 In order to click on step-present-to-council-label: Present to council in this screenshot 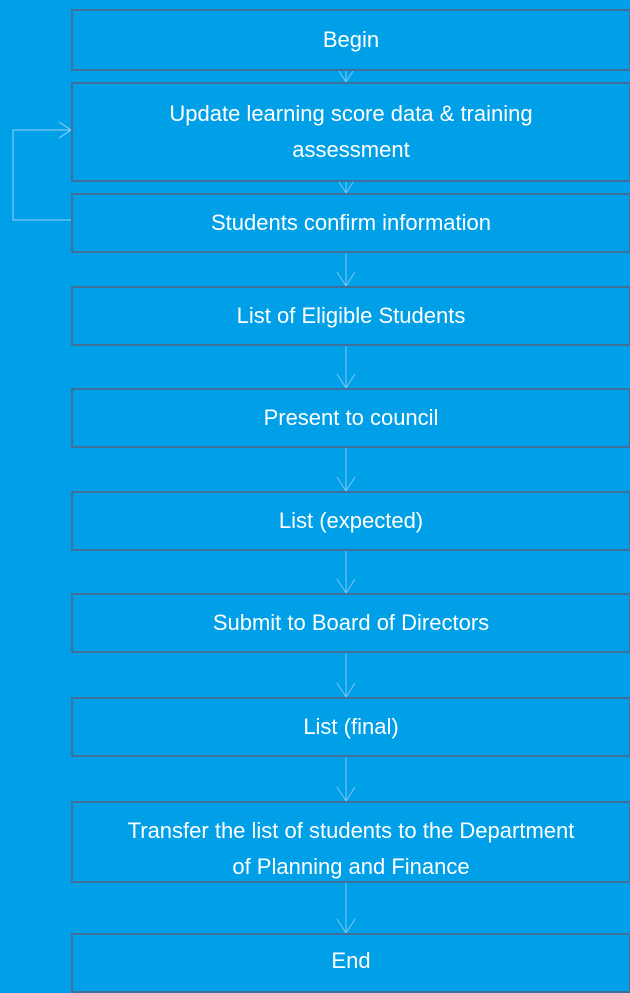, I will do `click(351, 417)`.